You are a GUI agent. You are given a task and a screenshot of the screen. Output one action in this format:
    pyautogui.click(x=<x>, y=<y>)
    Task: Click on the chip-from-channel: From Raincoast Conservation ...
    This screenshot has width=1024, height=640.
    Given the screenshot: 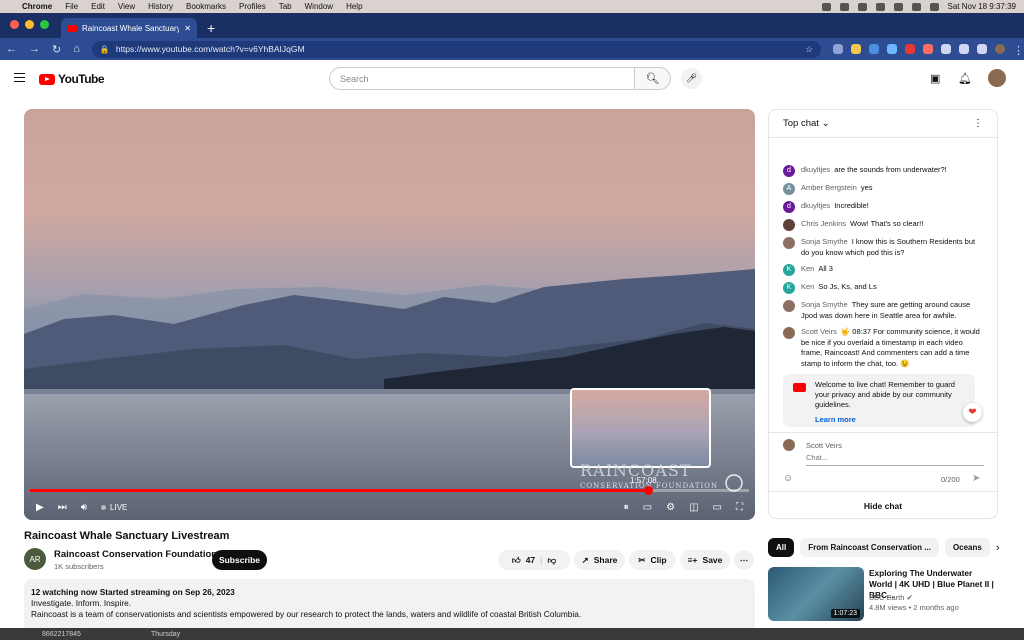 What is the action you would take?
    pyautogui.click(x=869, y=547)
    